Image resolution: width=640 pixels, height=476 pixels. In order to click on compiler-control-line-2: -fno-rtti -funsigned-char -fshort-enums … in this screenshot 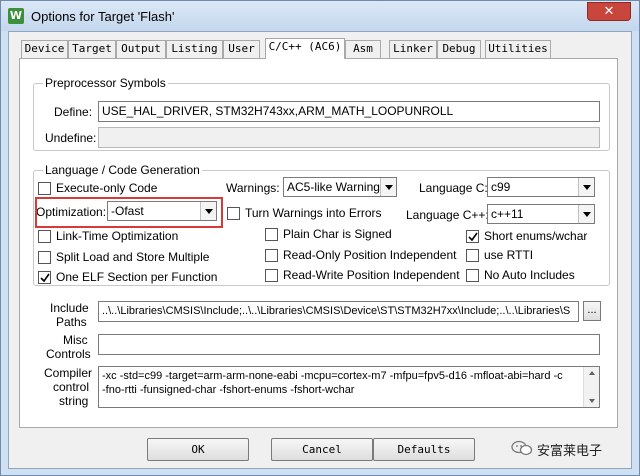, I will do `click(228, 390)`.